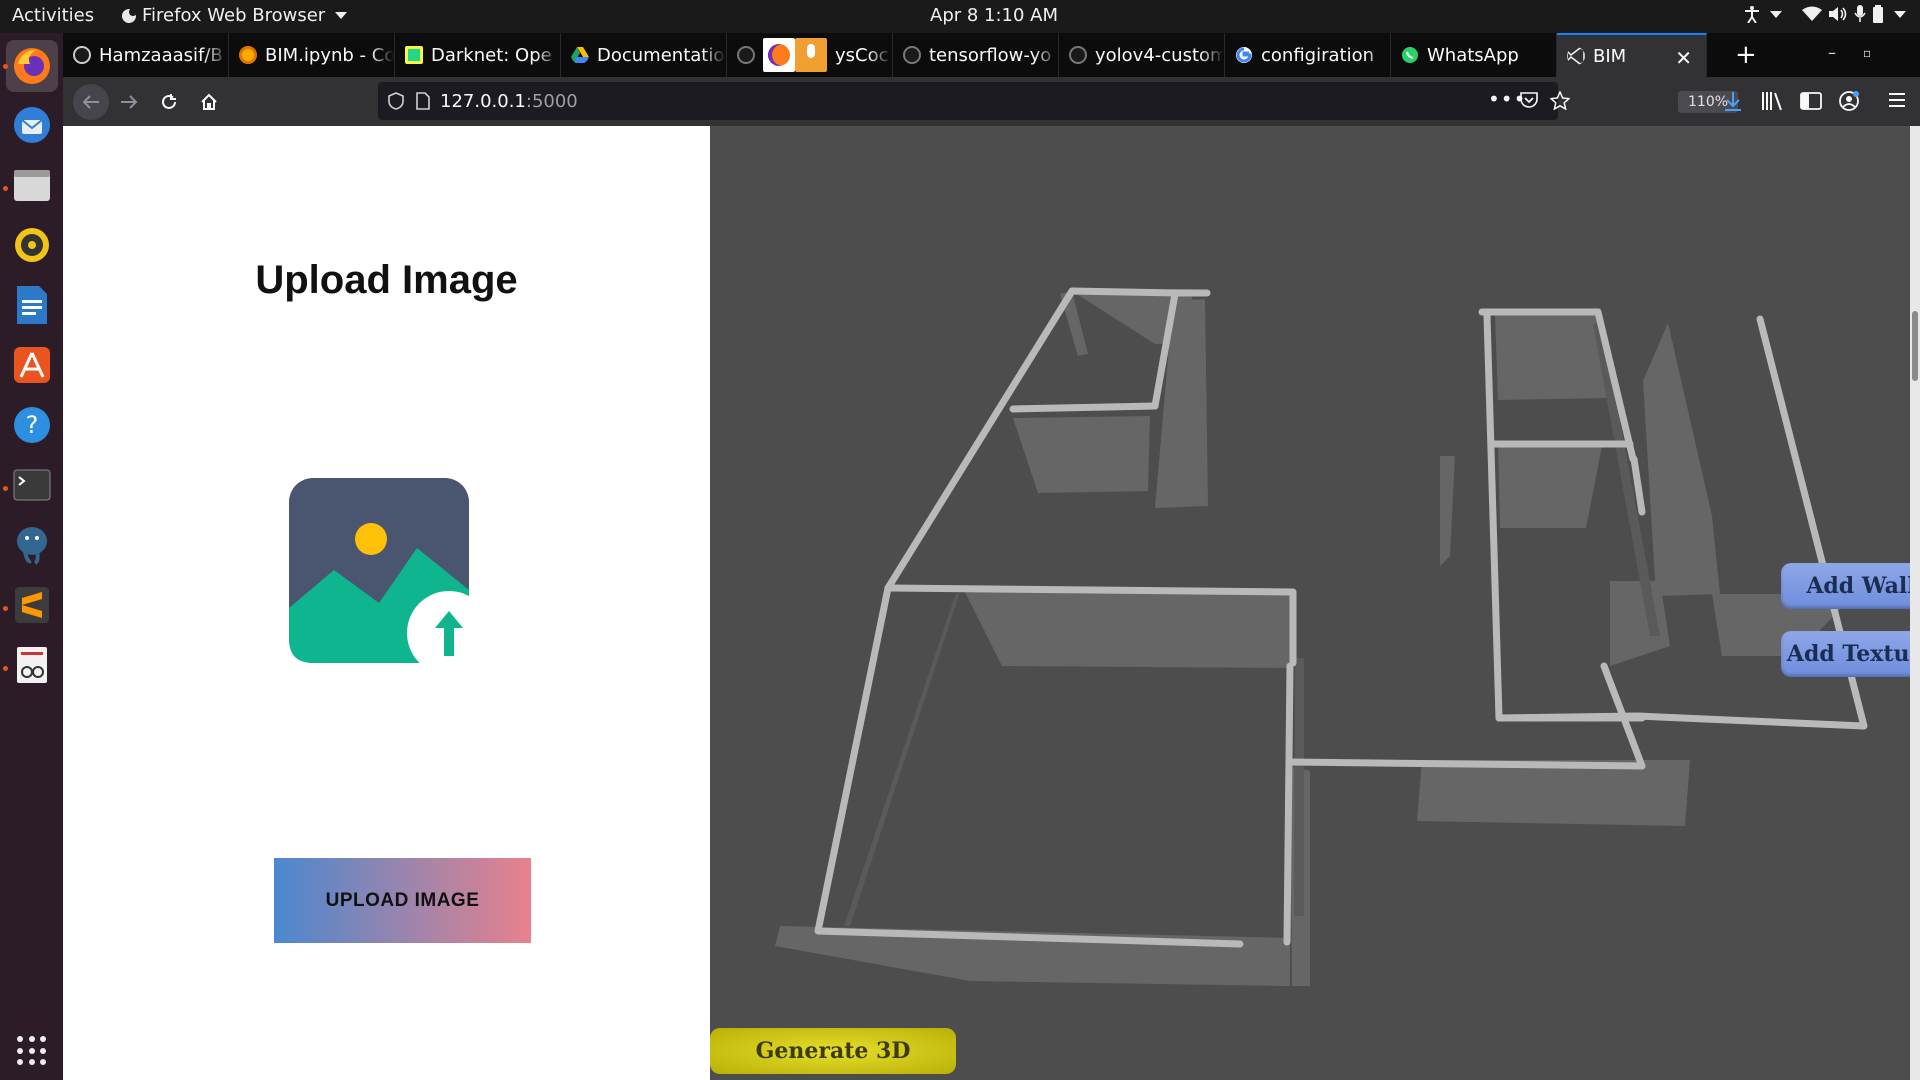  Describe the element at coordinates (146, 55) in the screenshot. I see `tab-hamzaaasif: Hamzaaasif/B` at that location.